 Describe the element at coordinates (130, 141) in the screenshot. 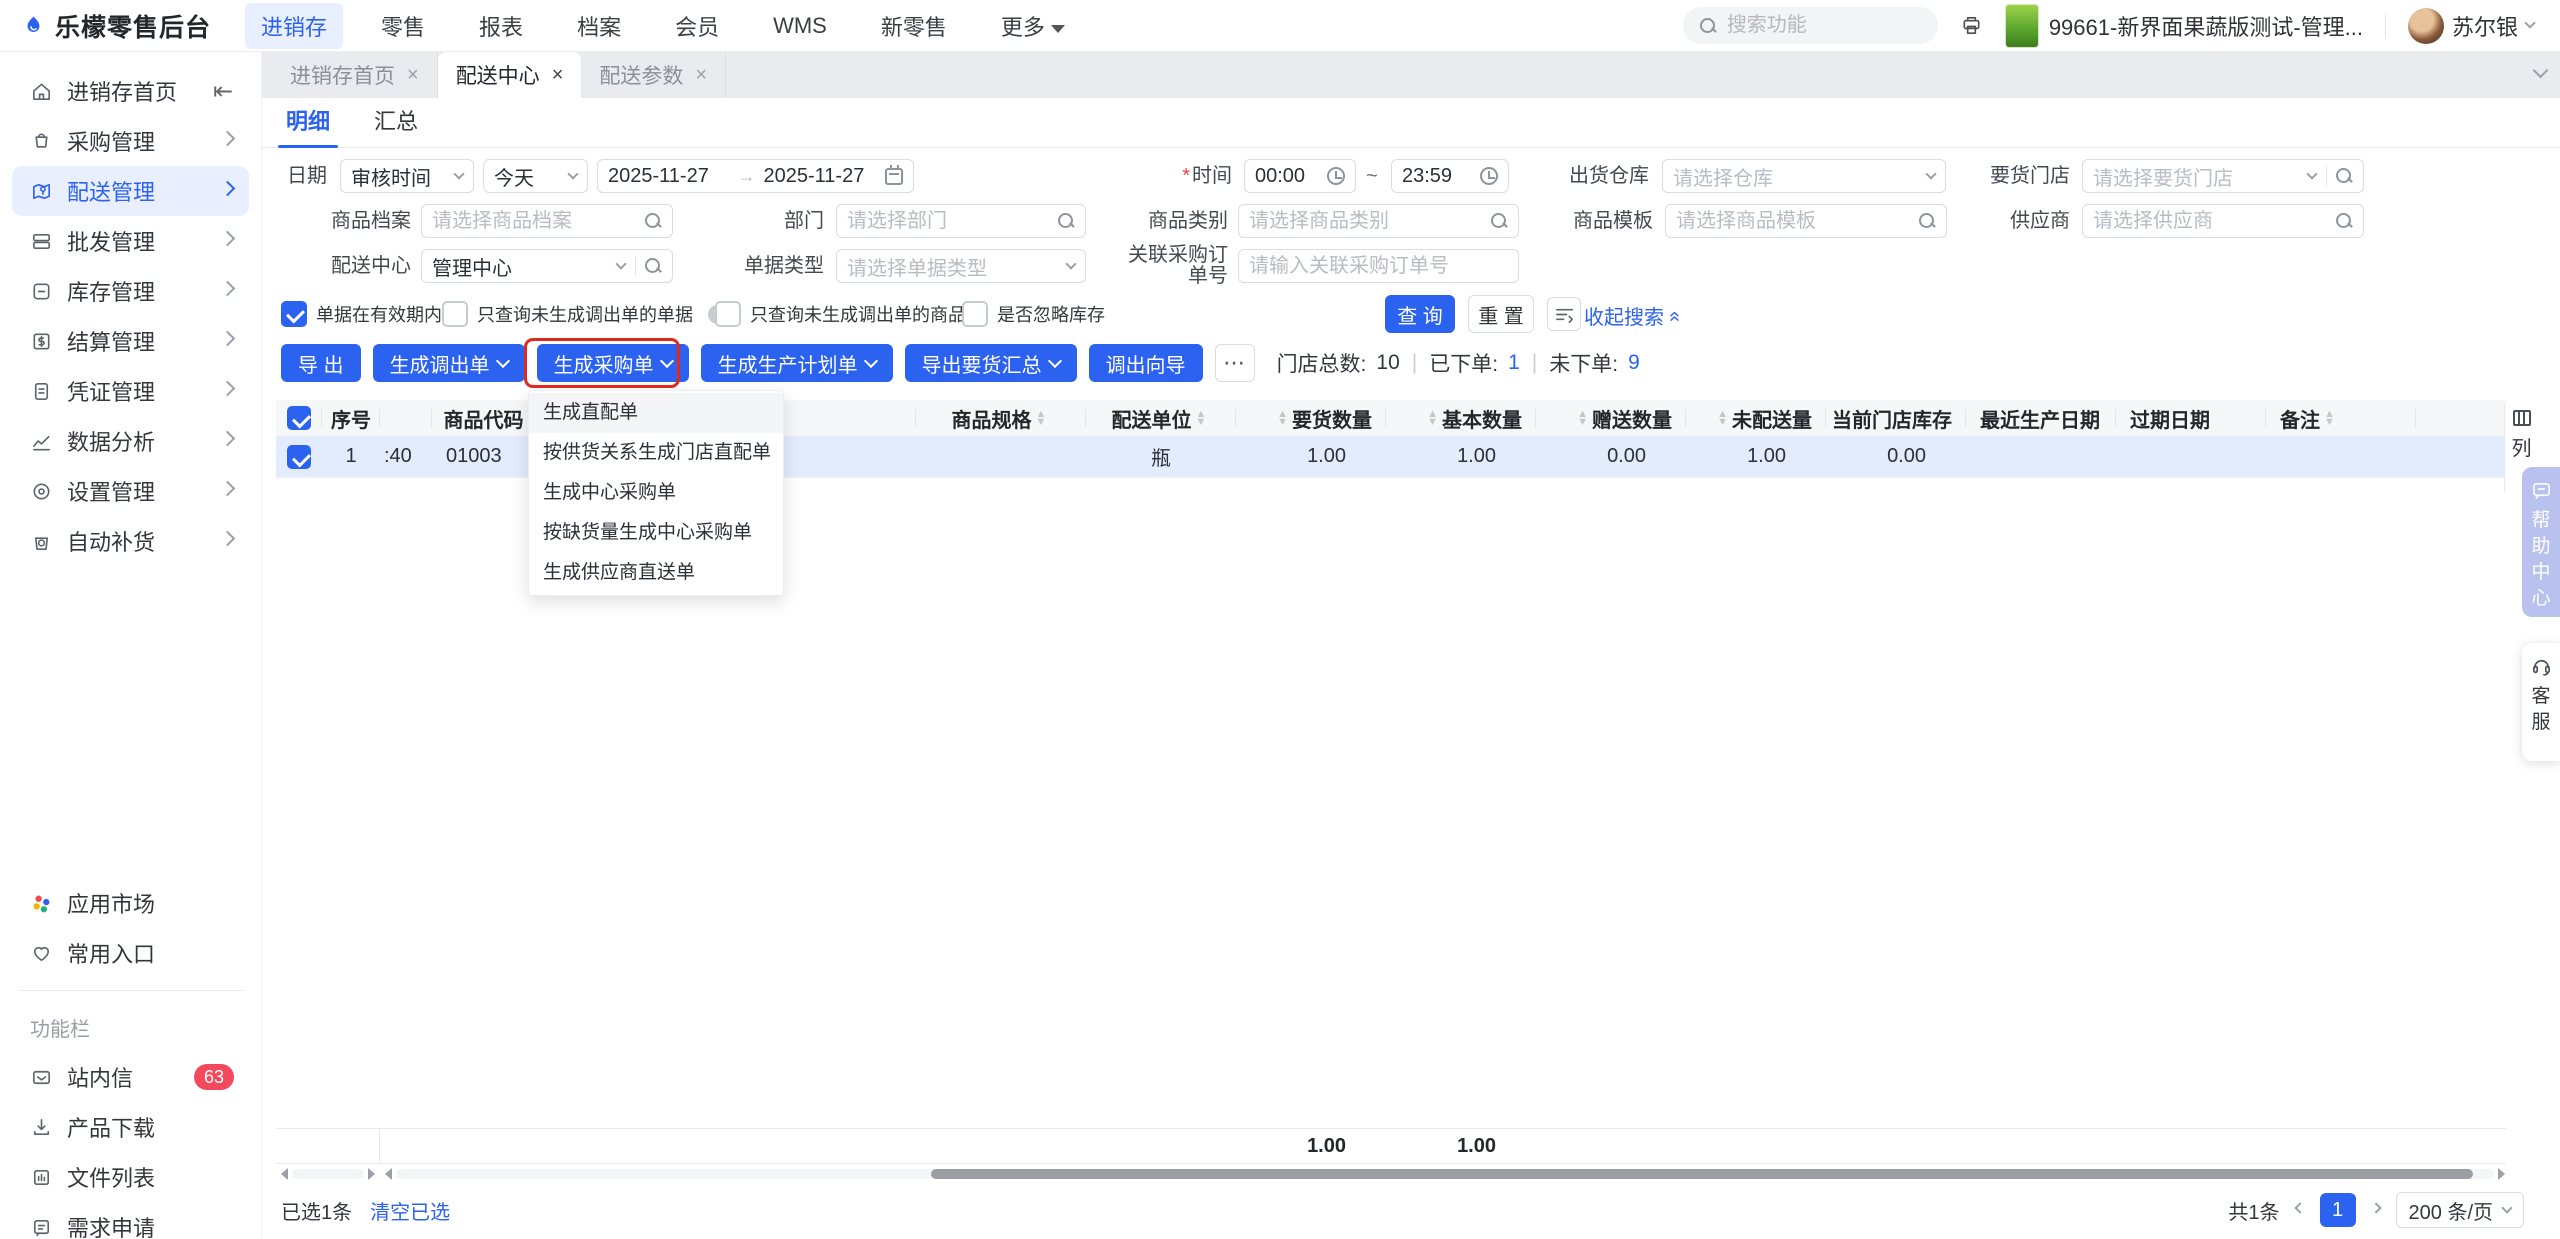

I see `sidebar-item-purchase: 采购管理` at that location.